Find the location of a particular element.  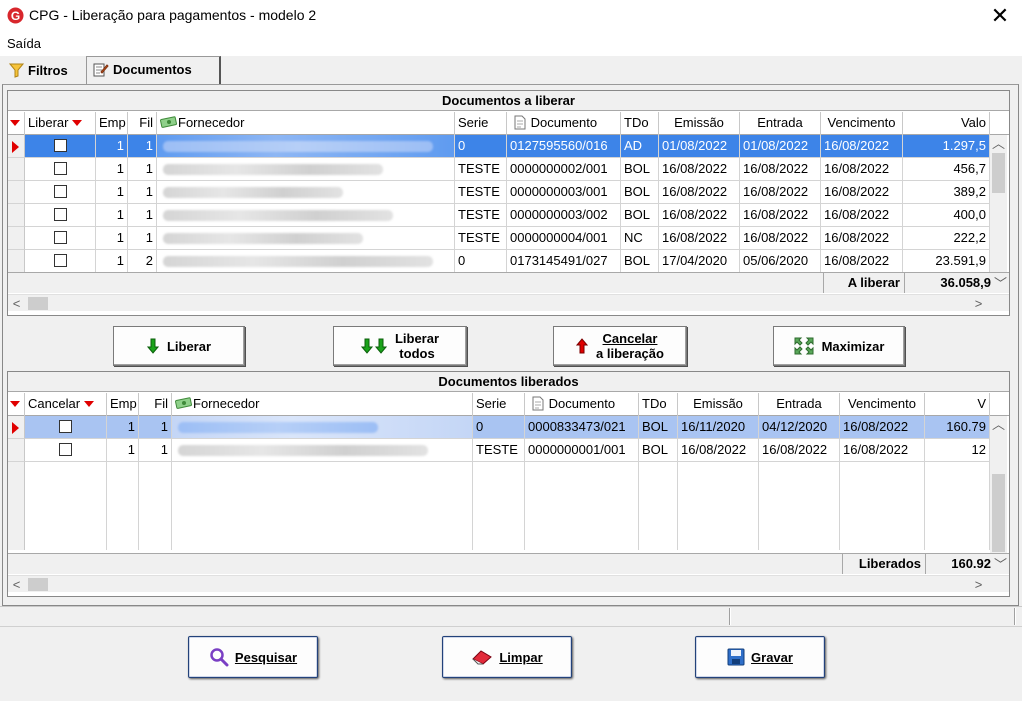

entrada-cell: 01/08/2022 is located at coordinates (780, 146).